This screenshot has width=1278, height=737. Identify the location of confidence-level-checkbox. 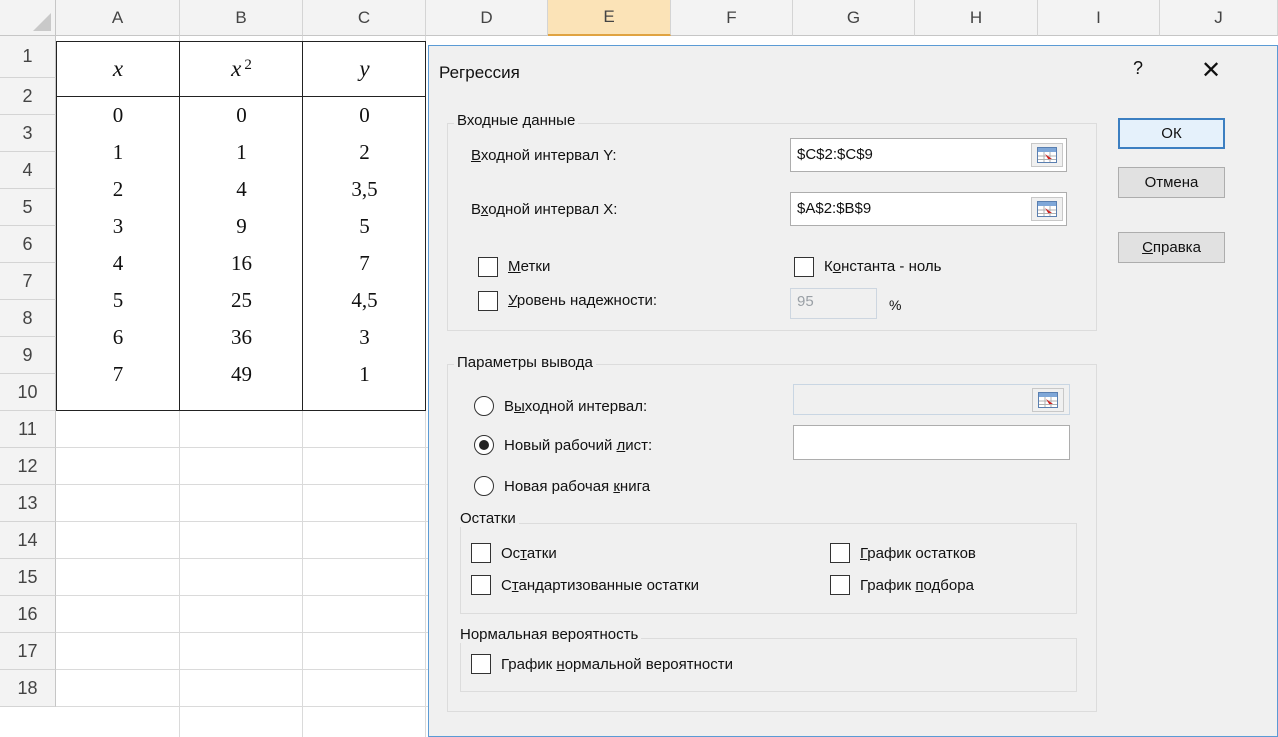
(488, 301).